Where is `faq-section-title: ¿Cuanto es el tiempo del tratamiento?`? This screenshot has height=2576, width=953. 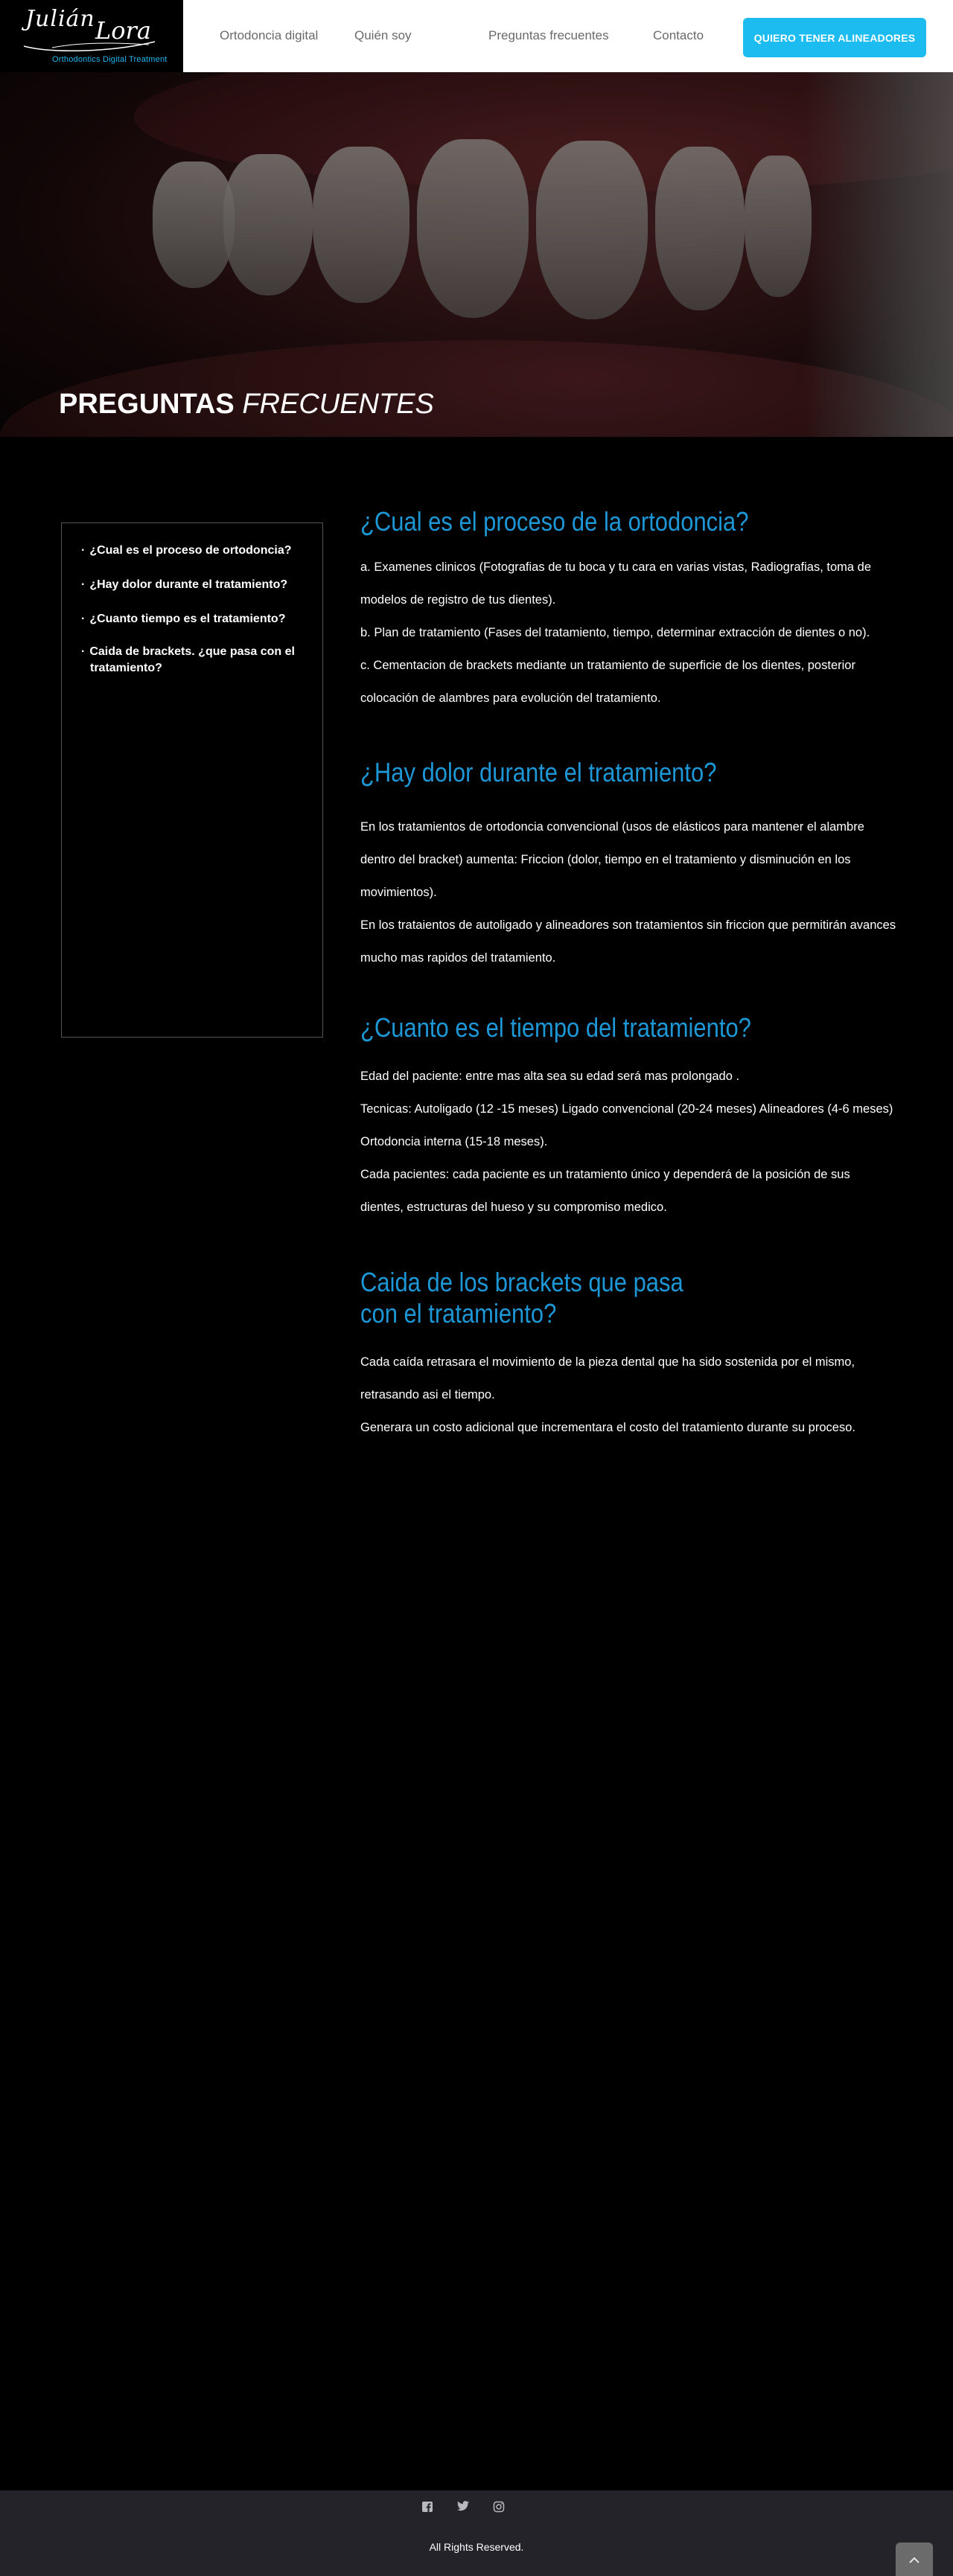
faq-section-title: ¿Cuanto es el tiempo del tratamiento? is located at coordinates (555, 1027).